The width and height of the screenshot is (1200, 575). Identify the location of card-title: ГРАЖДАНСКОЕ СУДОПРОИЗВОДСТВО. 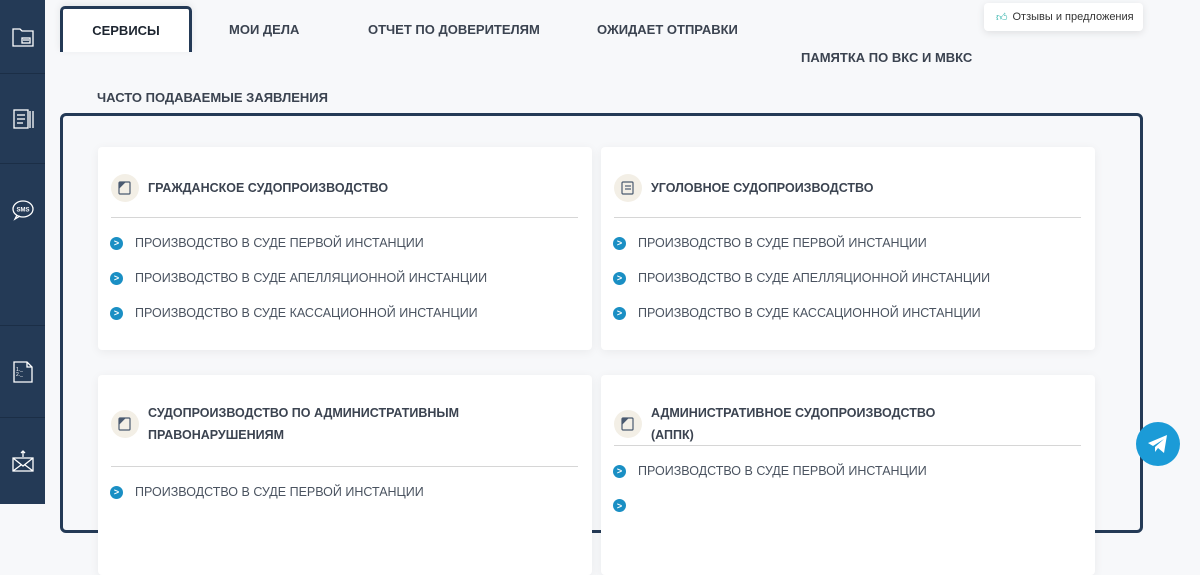
(268, 188).